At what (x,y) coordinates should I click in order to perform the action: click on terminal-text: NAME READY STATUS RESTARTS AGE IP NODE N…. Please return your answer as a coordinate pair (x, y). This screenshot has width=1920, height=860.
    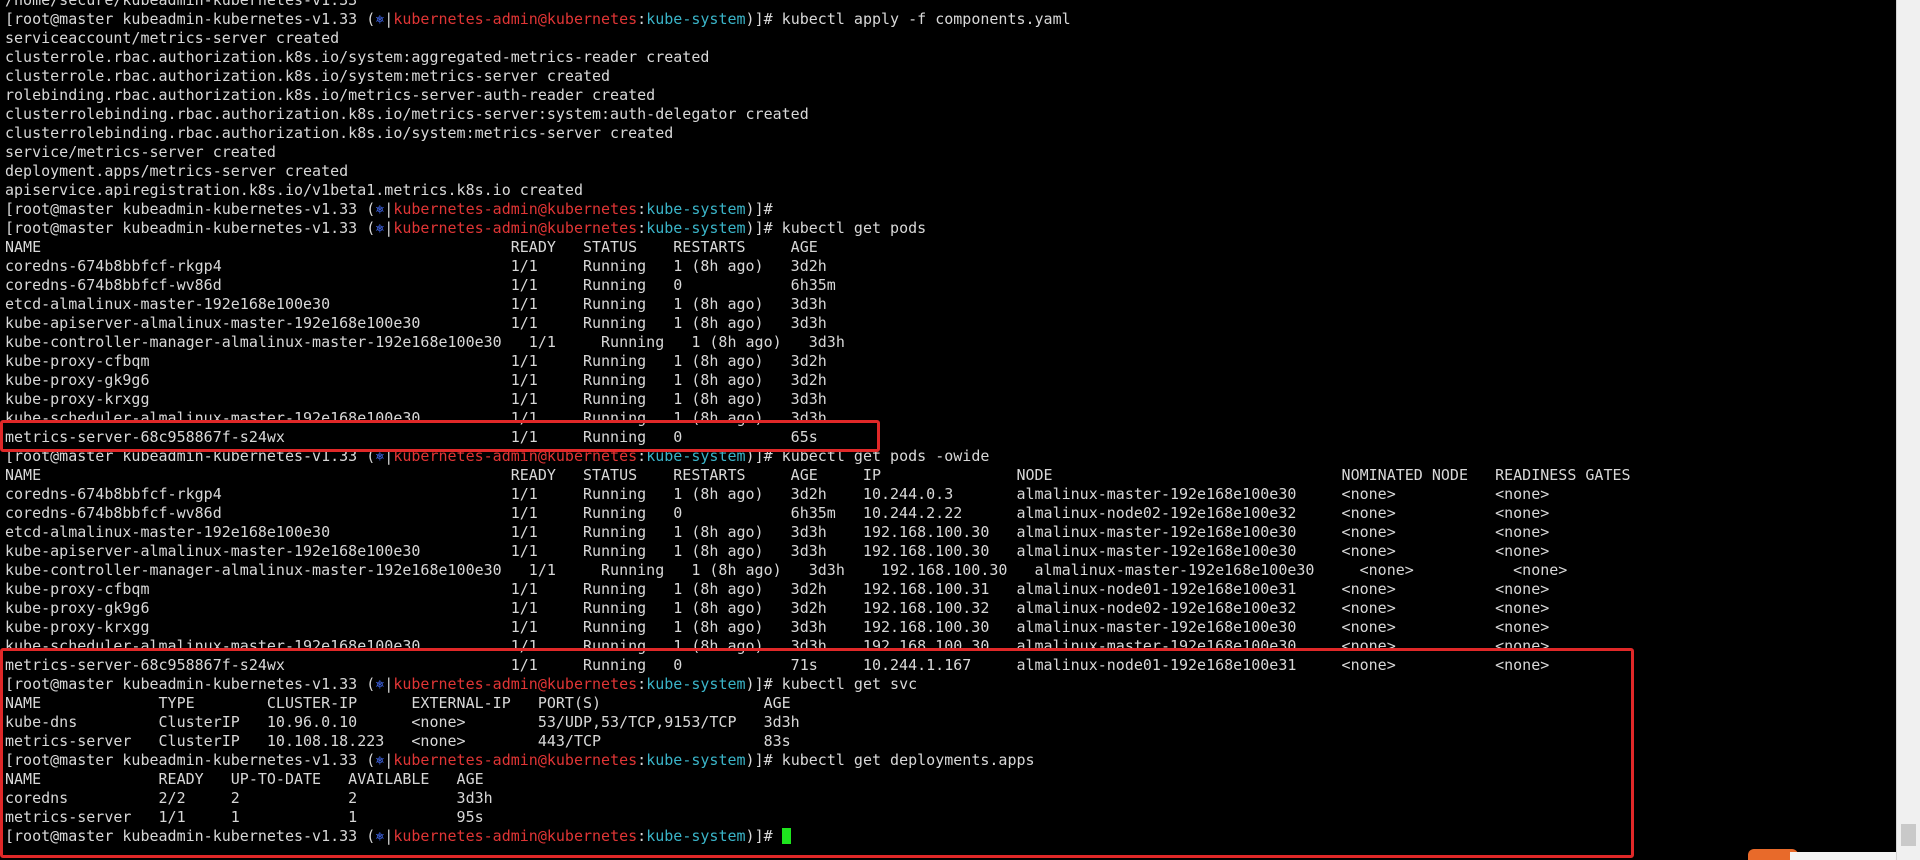
    Looking at the image, I should click on (818, 475).